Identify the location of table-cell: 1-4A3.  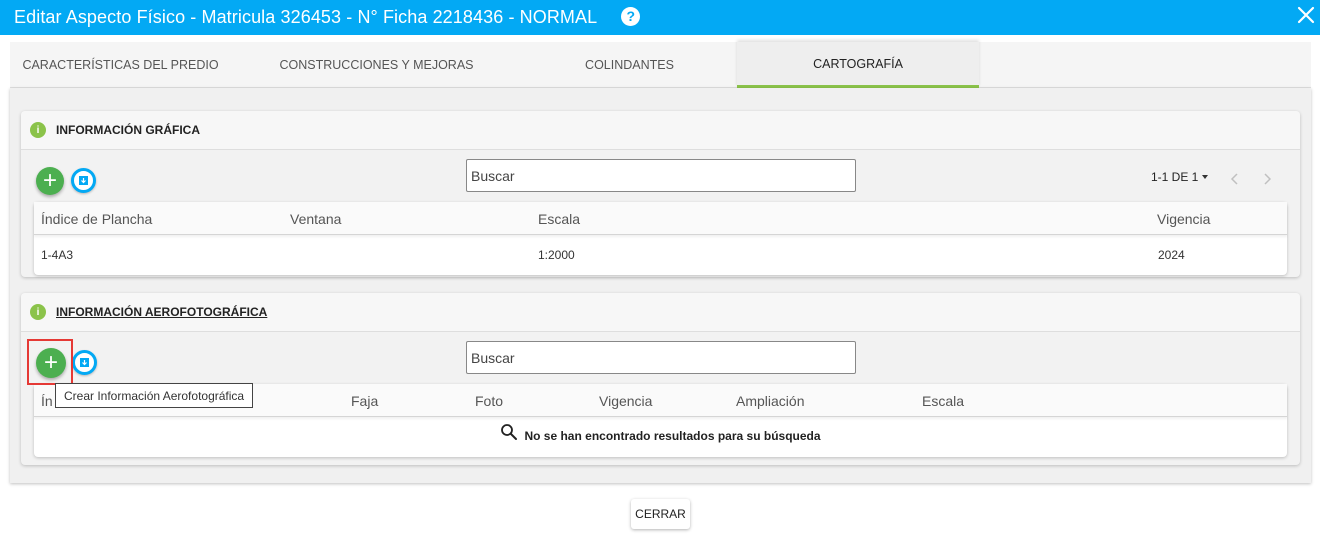
(57, 255).